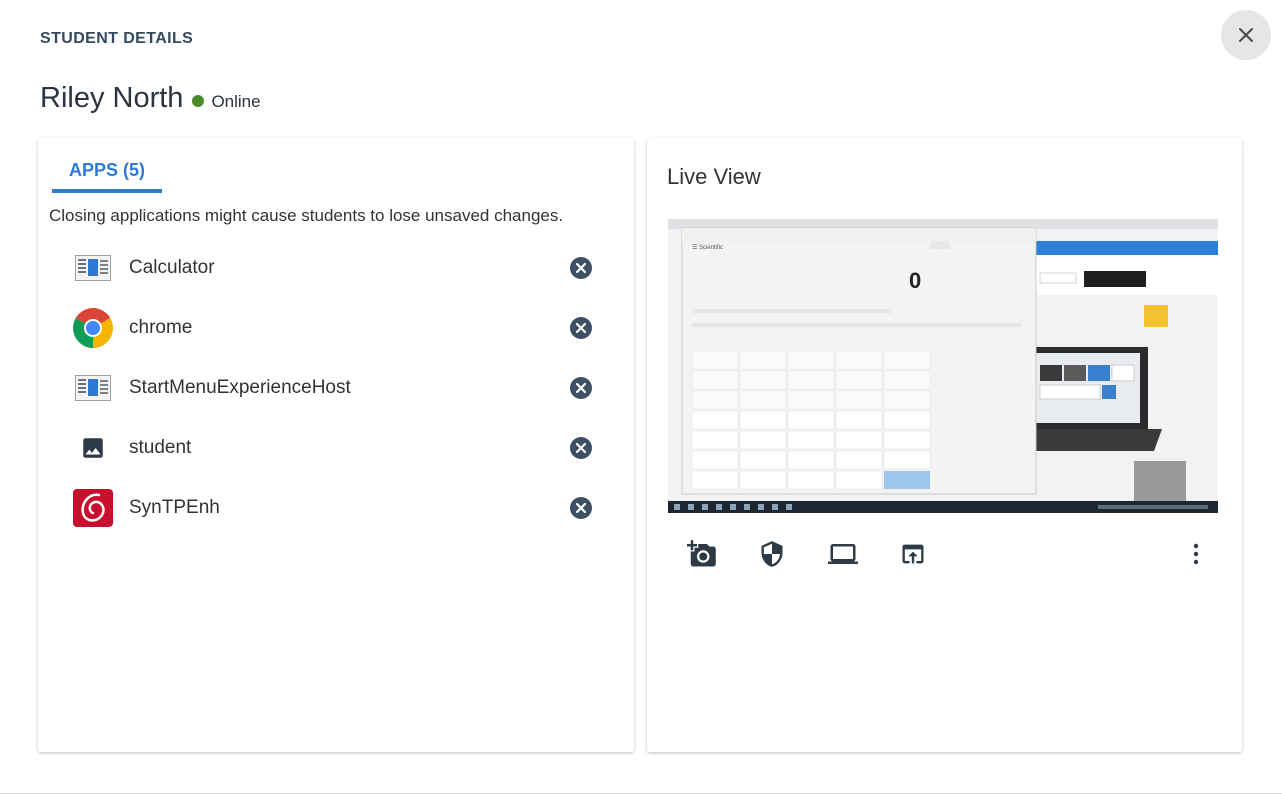  What do you see at coordinates (93, 448) in the screenshot?
I see `image-icon` at bounding box center [93, 448].